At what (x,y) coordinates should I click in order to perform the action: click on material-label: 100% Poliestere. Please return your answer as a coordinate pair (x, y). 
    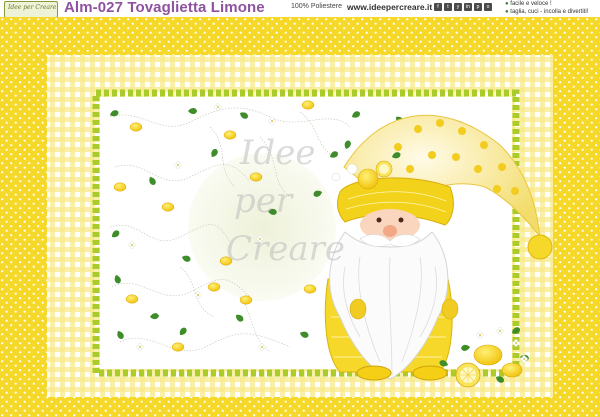
    Looking at the image, I should click on (316, 6).